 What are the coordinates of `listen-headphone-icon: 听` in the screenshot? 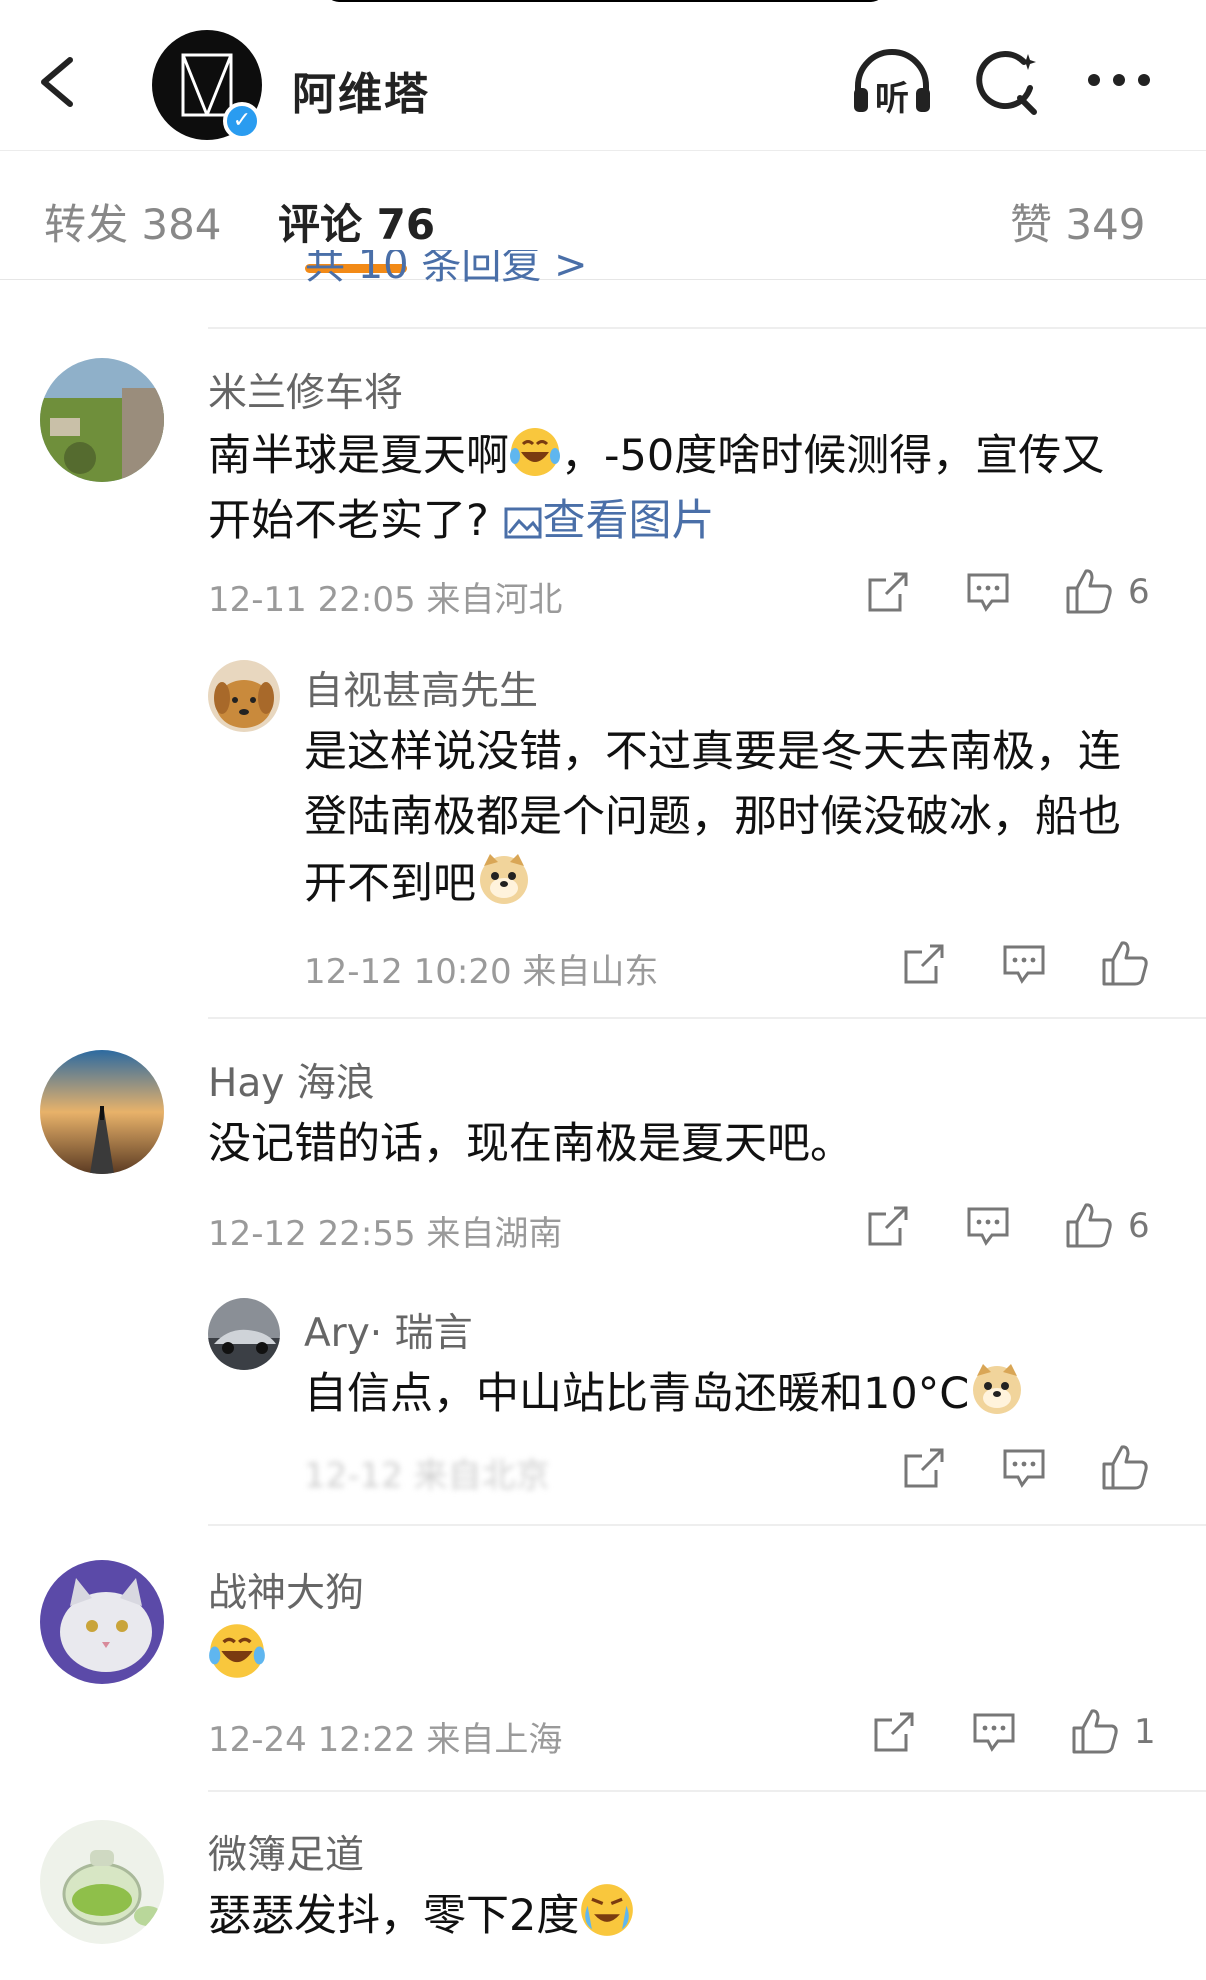 It's located at (892, 85).